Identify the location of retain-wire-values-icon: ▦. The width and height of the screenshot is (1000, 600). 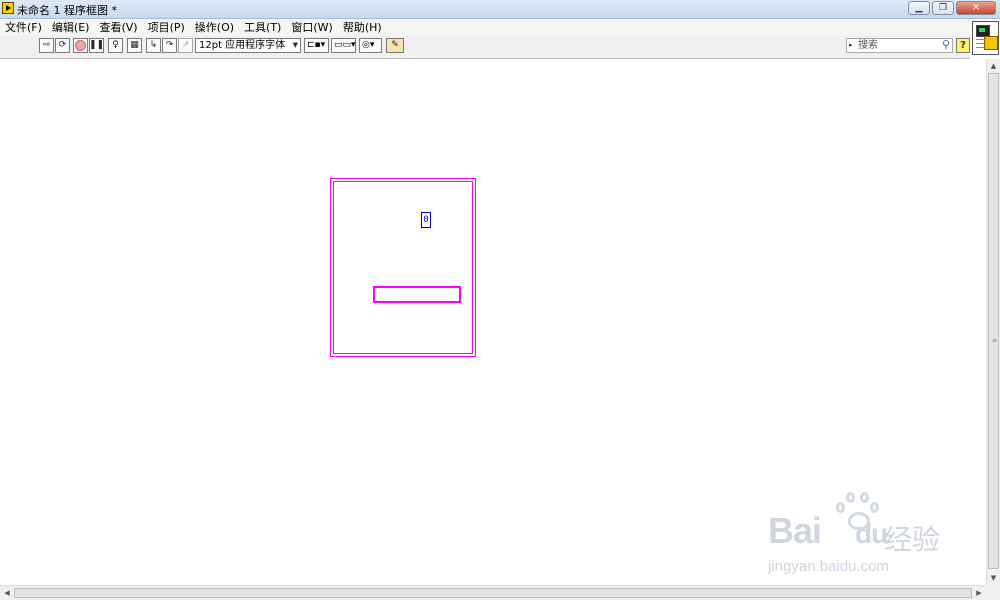
(134, 45).